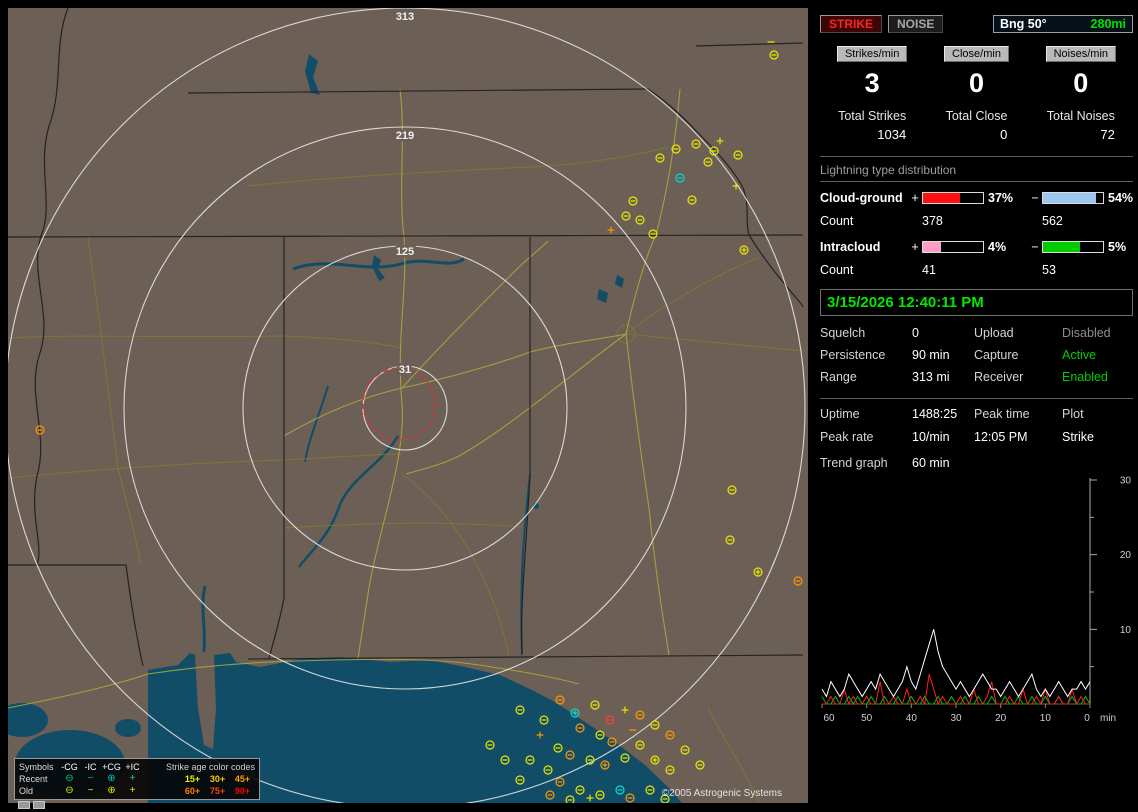  I want to click on datetime-text: 3/15/2026 12:40:11 PM, so click(905, 302).